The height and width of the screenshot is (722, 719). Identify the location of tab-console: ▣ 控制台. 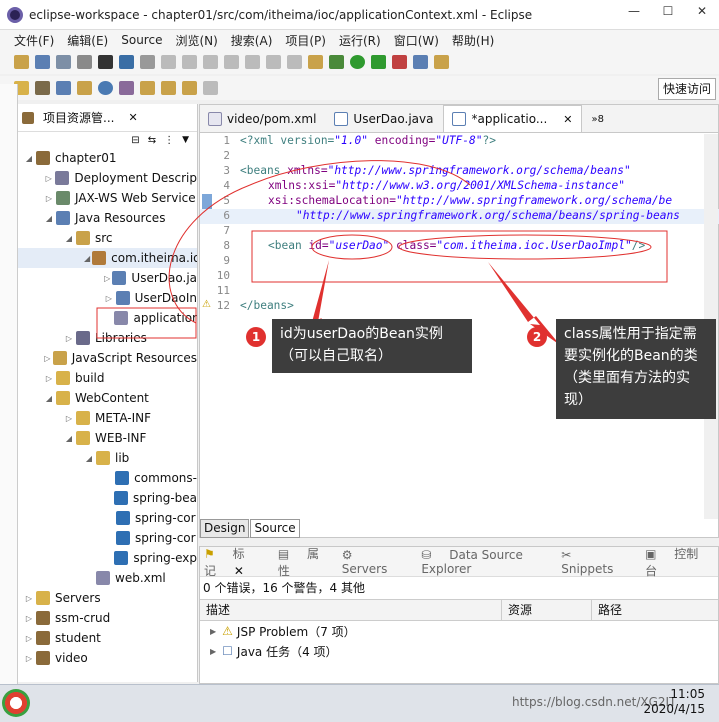
(674, 562).